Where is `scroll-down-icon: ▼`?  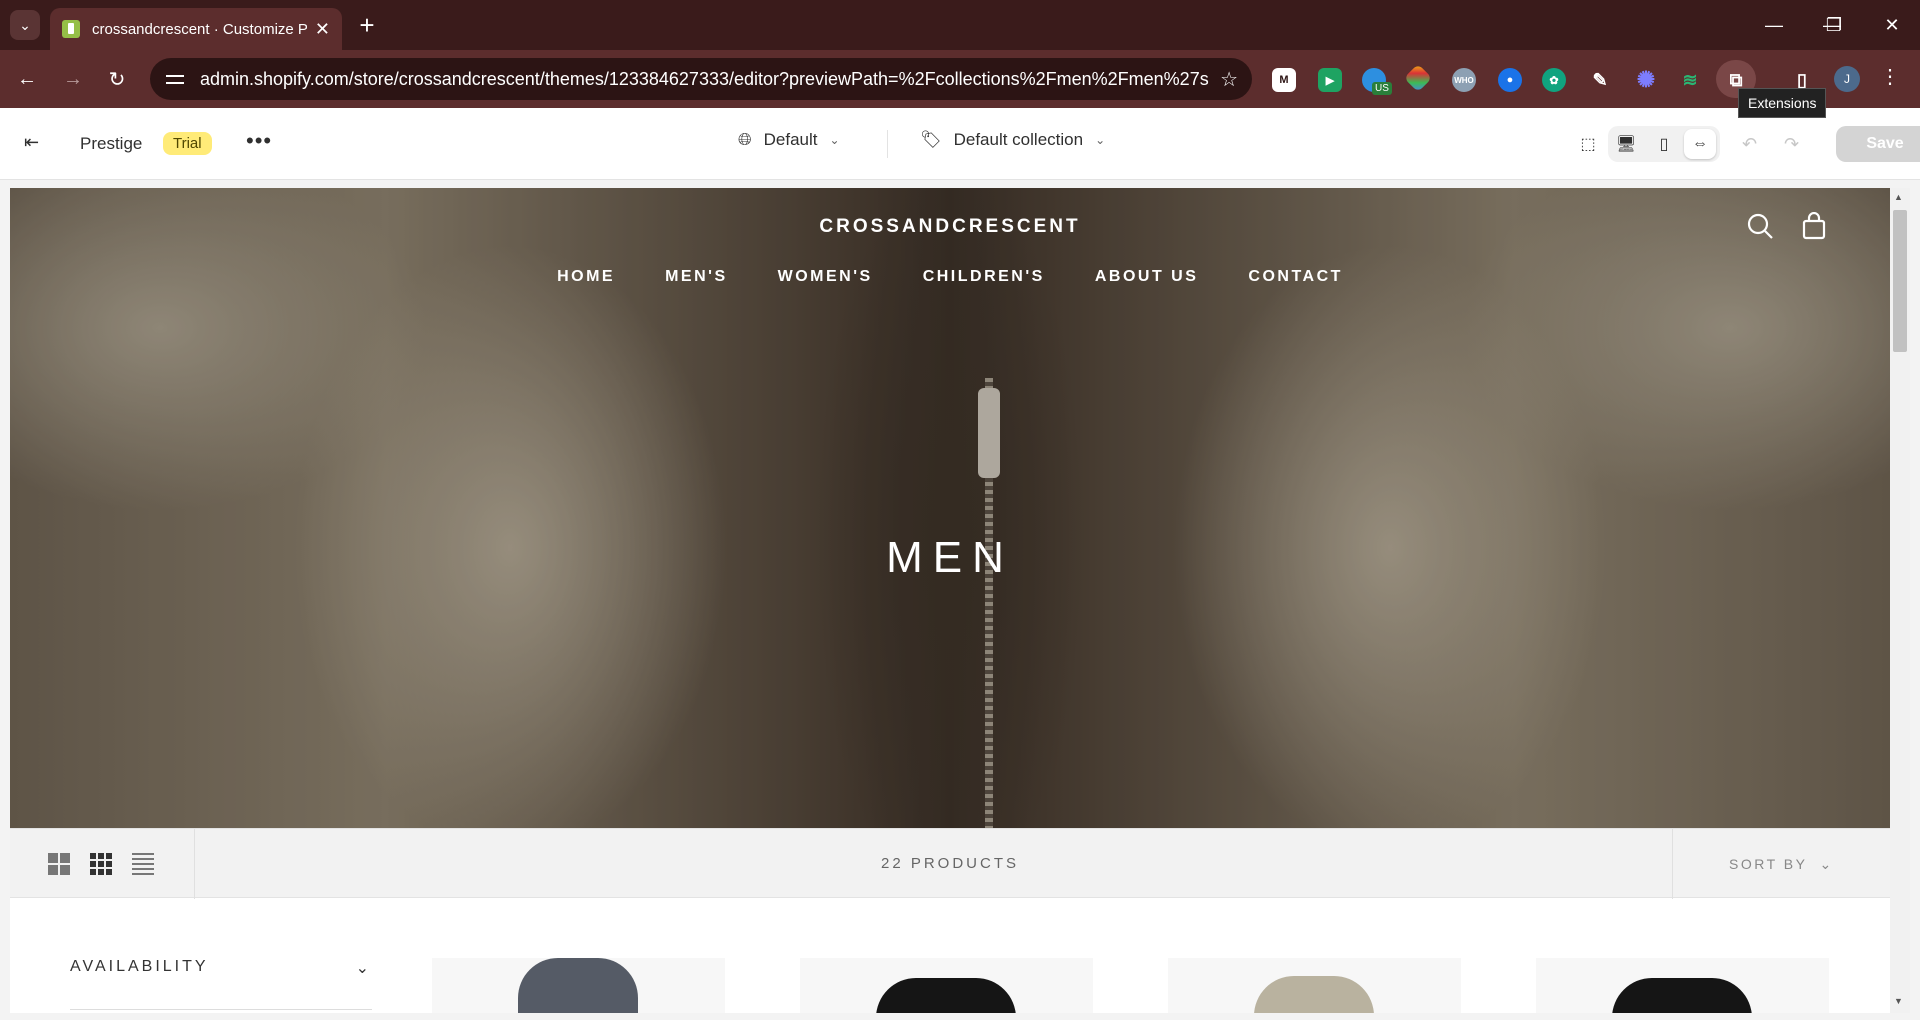
scroll-down-icon: ▼ is located at coordinates (1898, 1001).